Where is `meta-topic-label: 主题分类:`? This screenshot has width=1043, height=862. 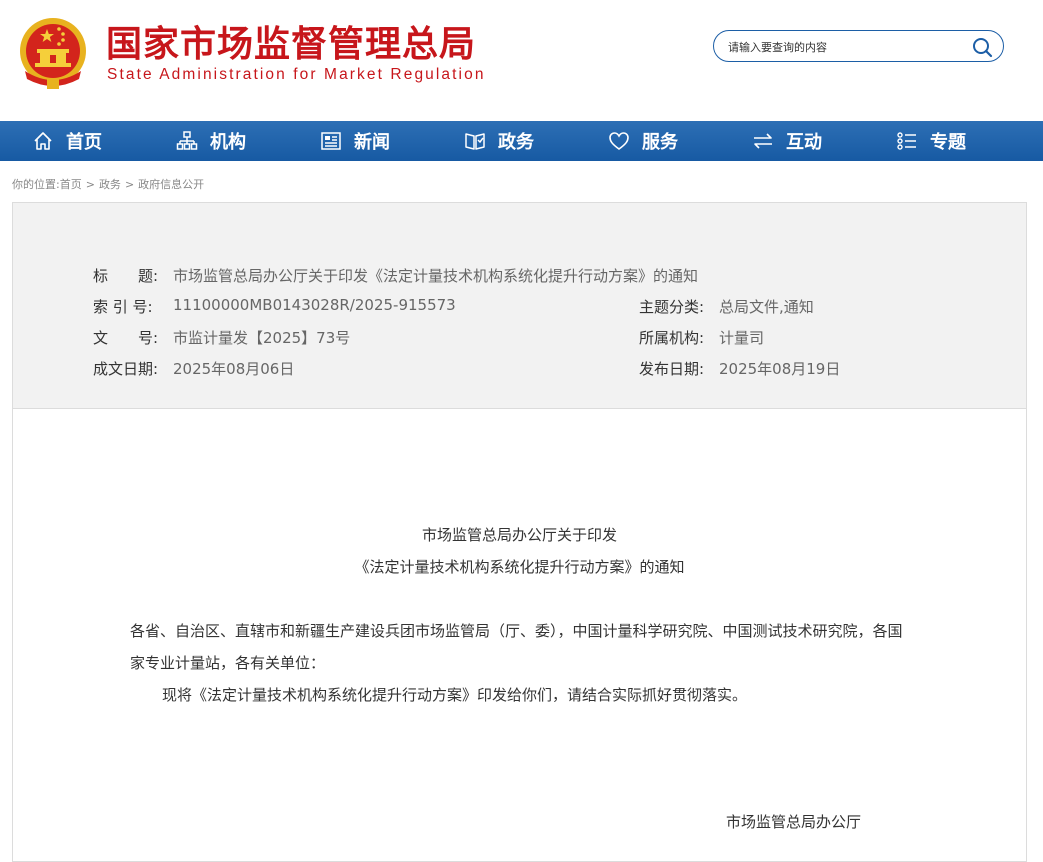
meta-topic-label: 主题分类: is located at coordinates (672, 307).